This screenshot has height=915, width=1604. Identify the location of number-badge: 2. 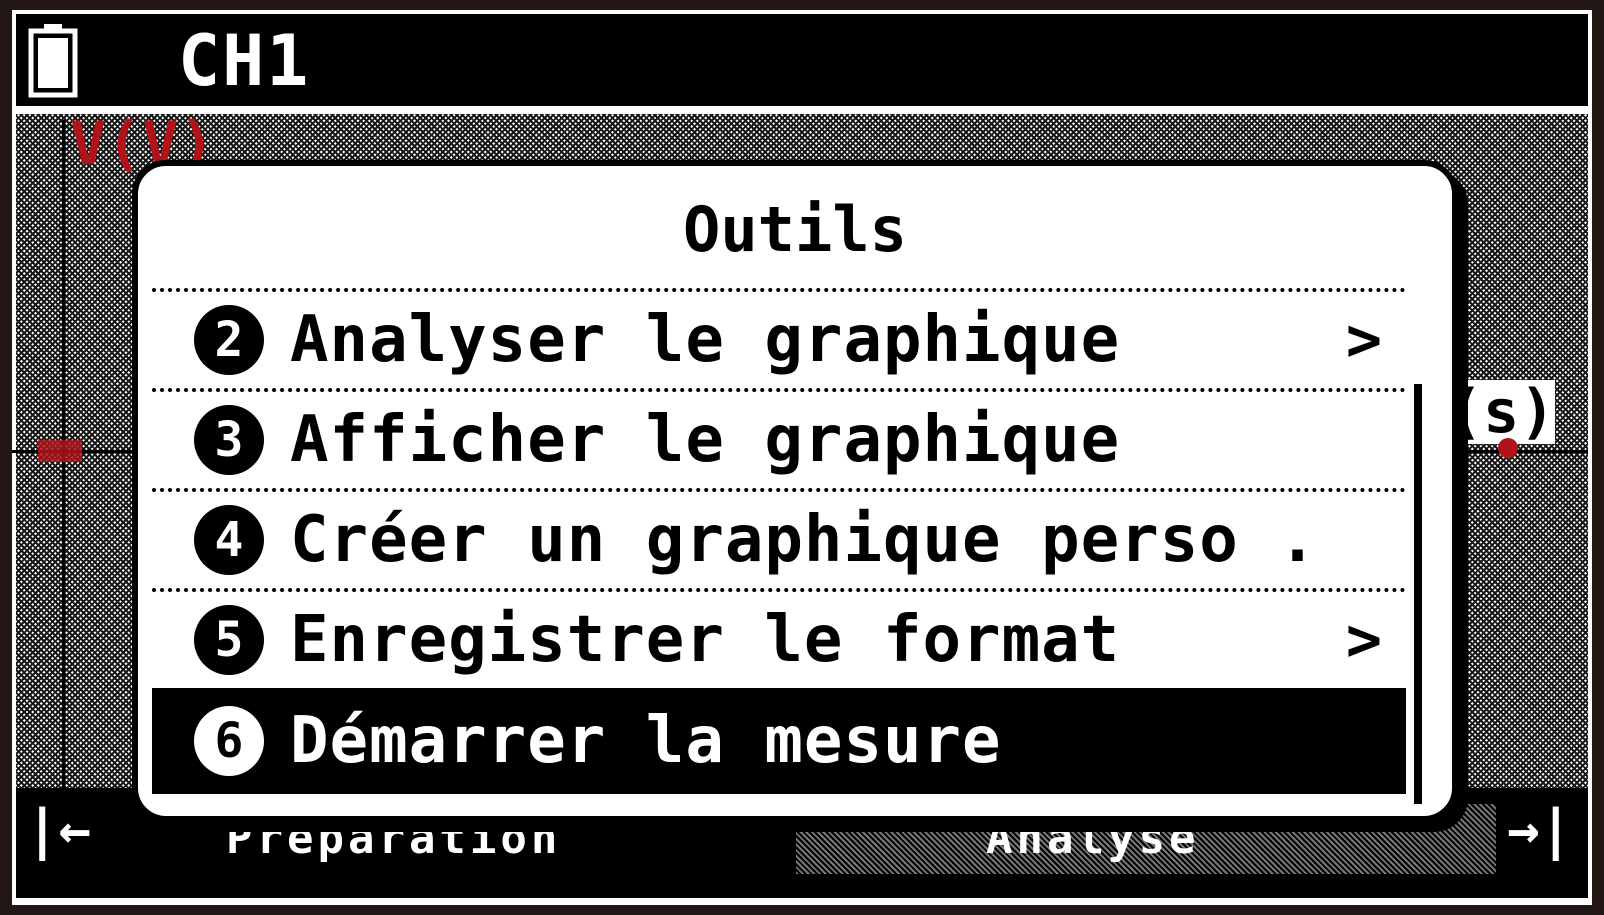
(229, 340).